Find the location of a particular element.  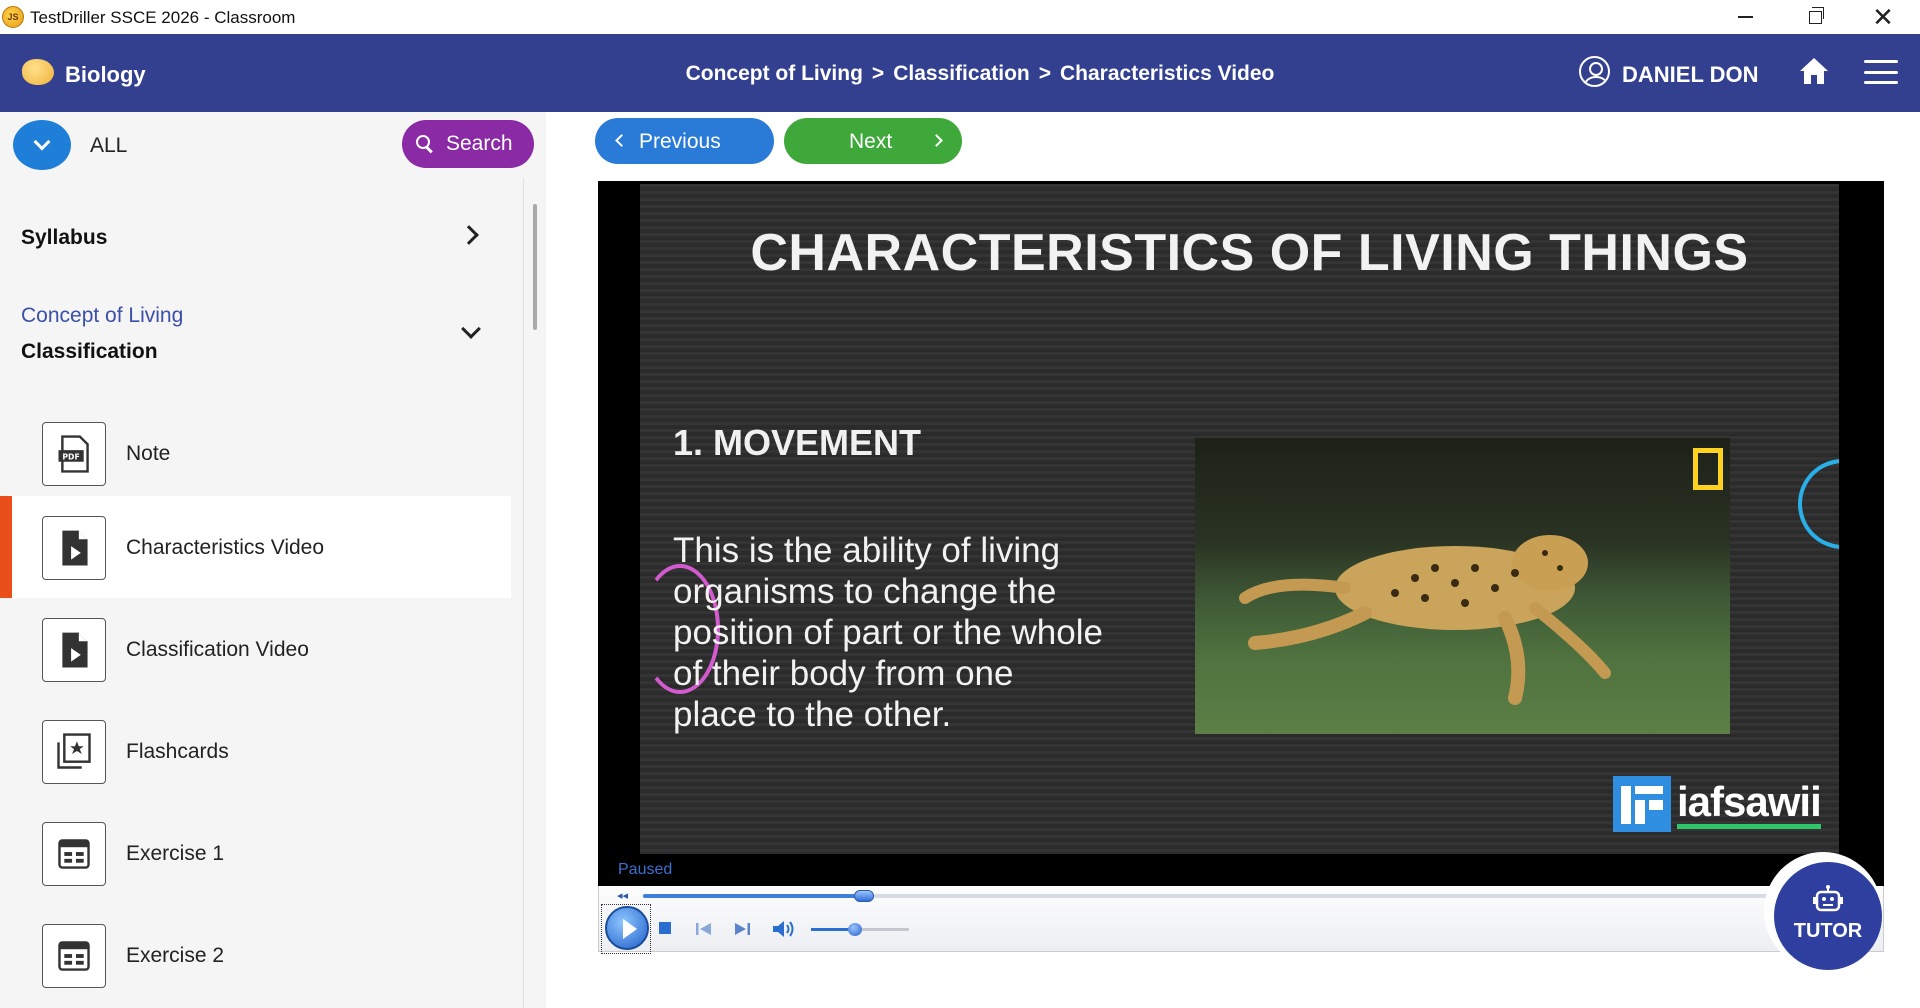

subtopic-title: Classification is located at coordinates (89, 351).